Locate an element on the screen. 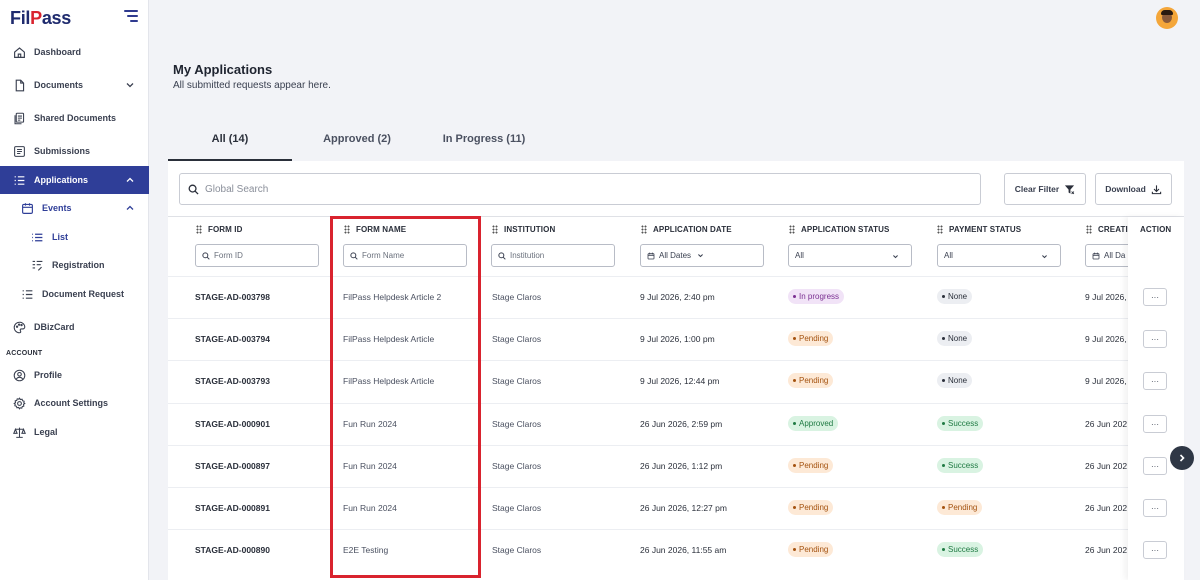 The image size is (1200, 580). payment-status-filter: All is located at coordinates (999, 255).